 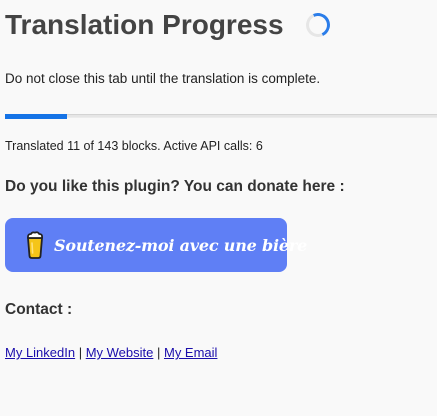 I want to click on contact-links: My LinkedIn | My Website | My Email, so click(x=111, y=353).